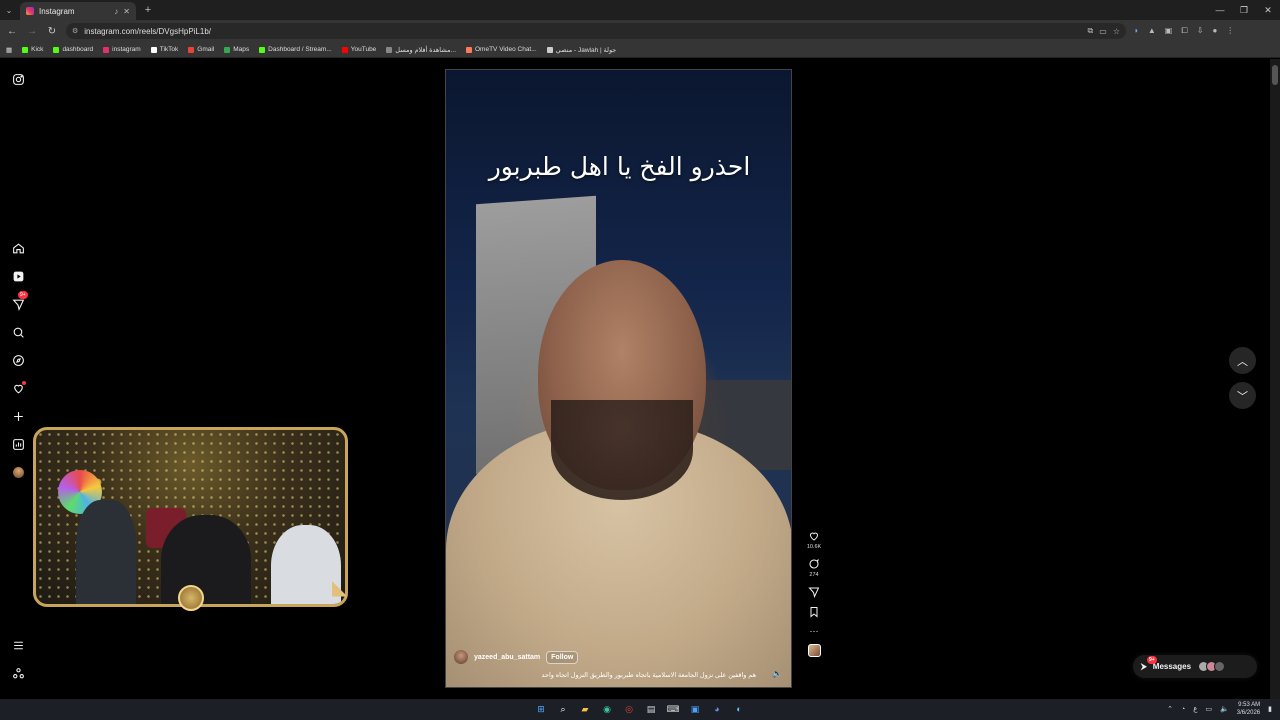 The height and width of the screenshot is (720, 1280). I want to click on home-icon, so click(18, 248).